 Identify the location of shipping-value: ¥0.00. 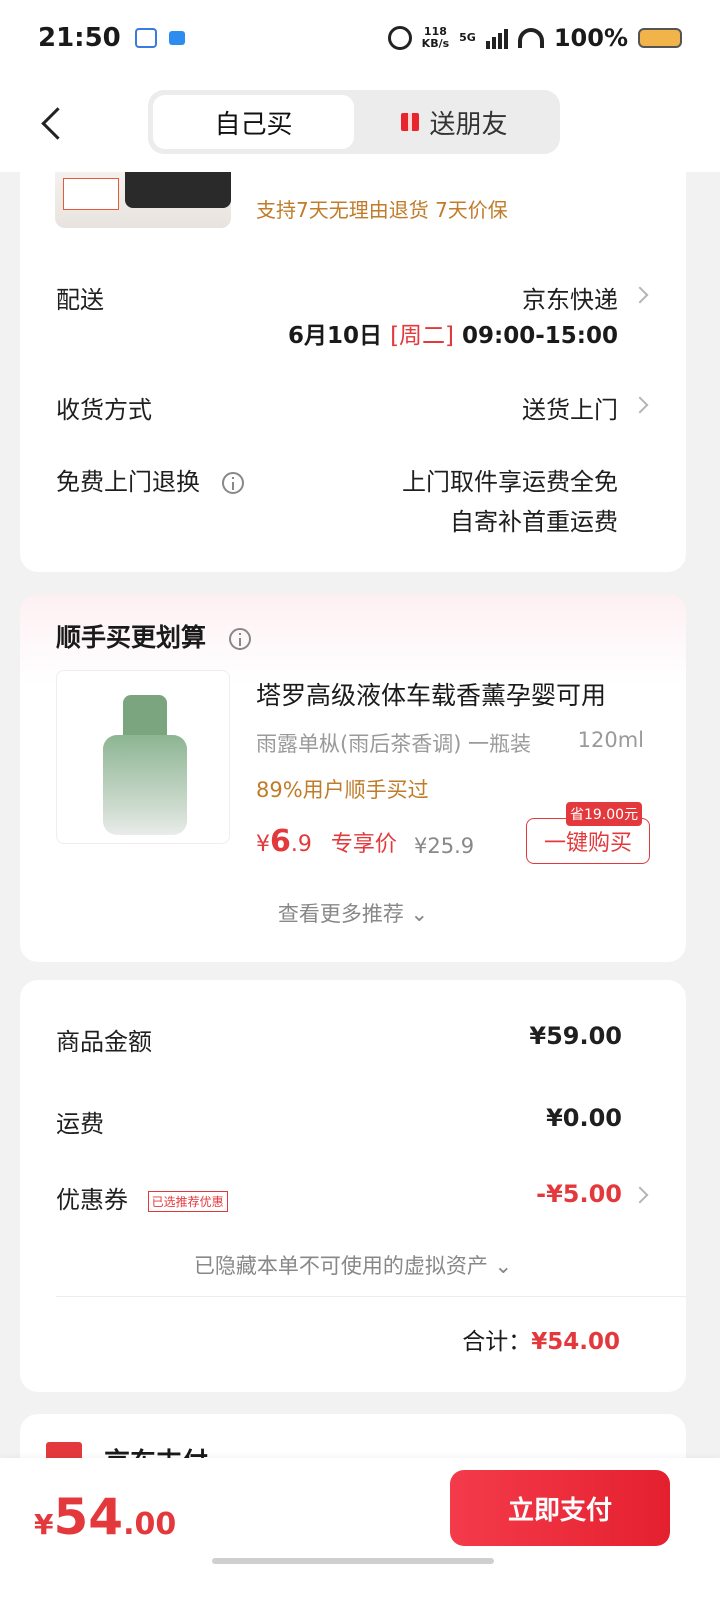
(584, 1118).